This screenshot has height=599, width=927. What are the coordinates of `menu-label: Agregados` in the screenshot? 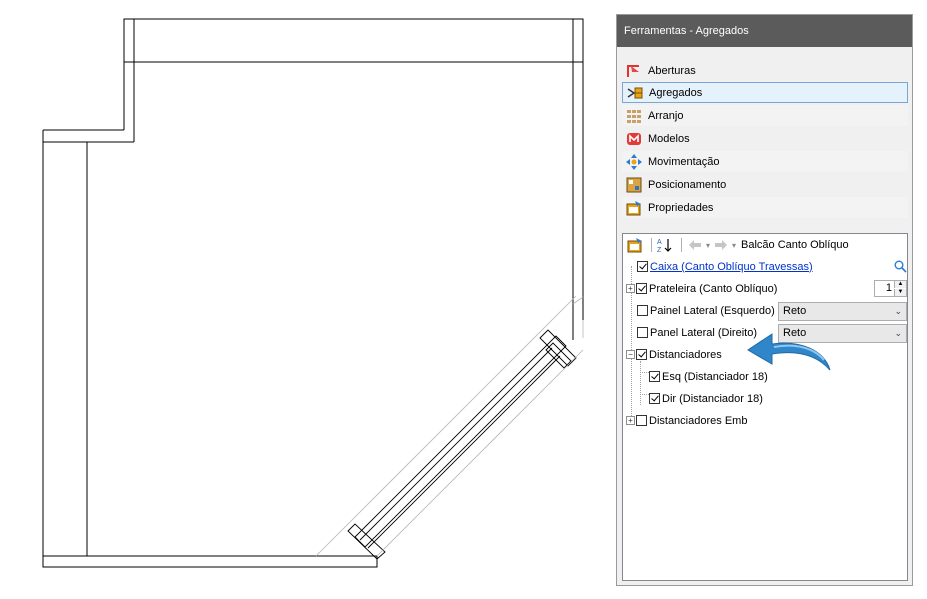 It's located at (676, 92).